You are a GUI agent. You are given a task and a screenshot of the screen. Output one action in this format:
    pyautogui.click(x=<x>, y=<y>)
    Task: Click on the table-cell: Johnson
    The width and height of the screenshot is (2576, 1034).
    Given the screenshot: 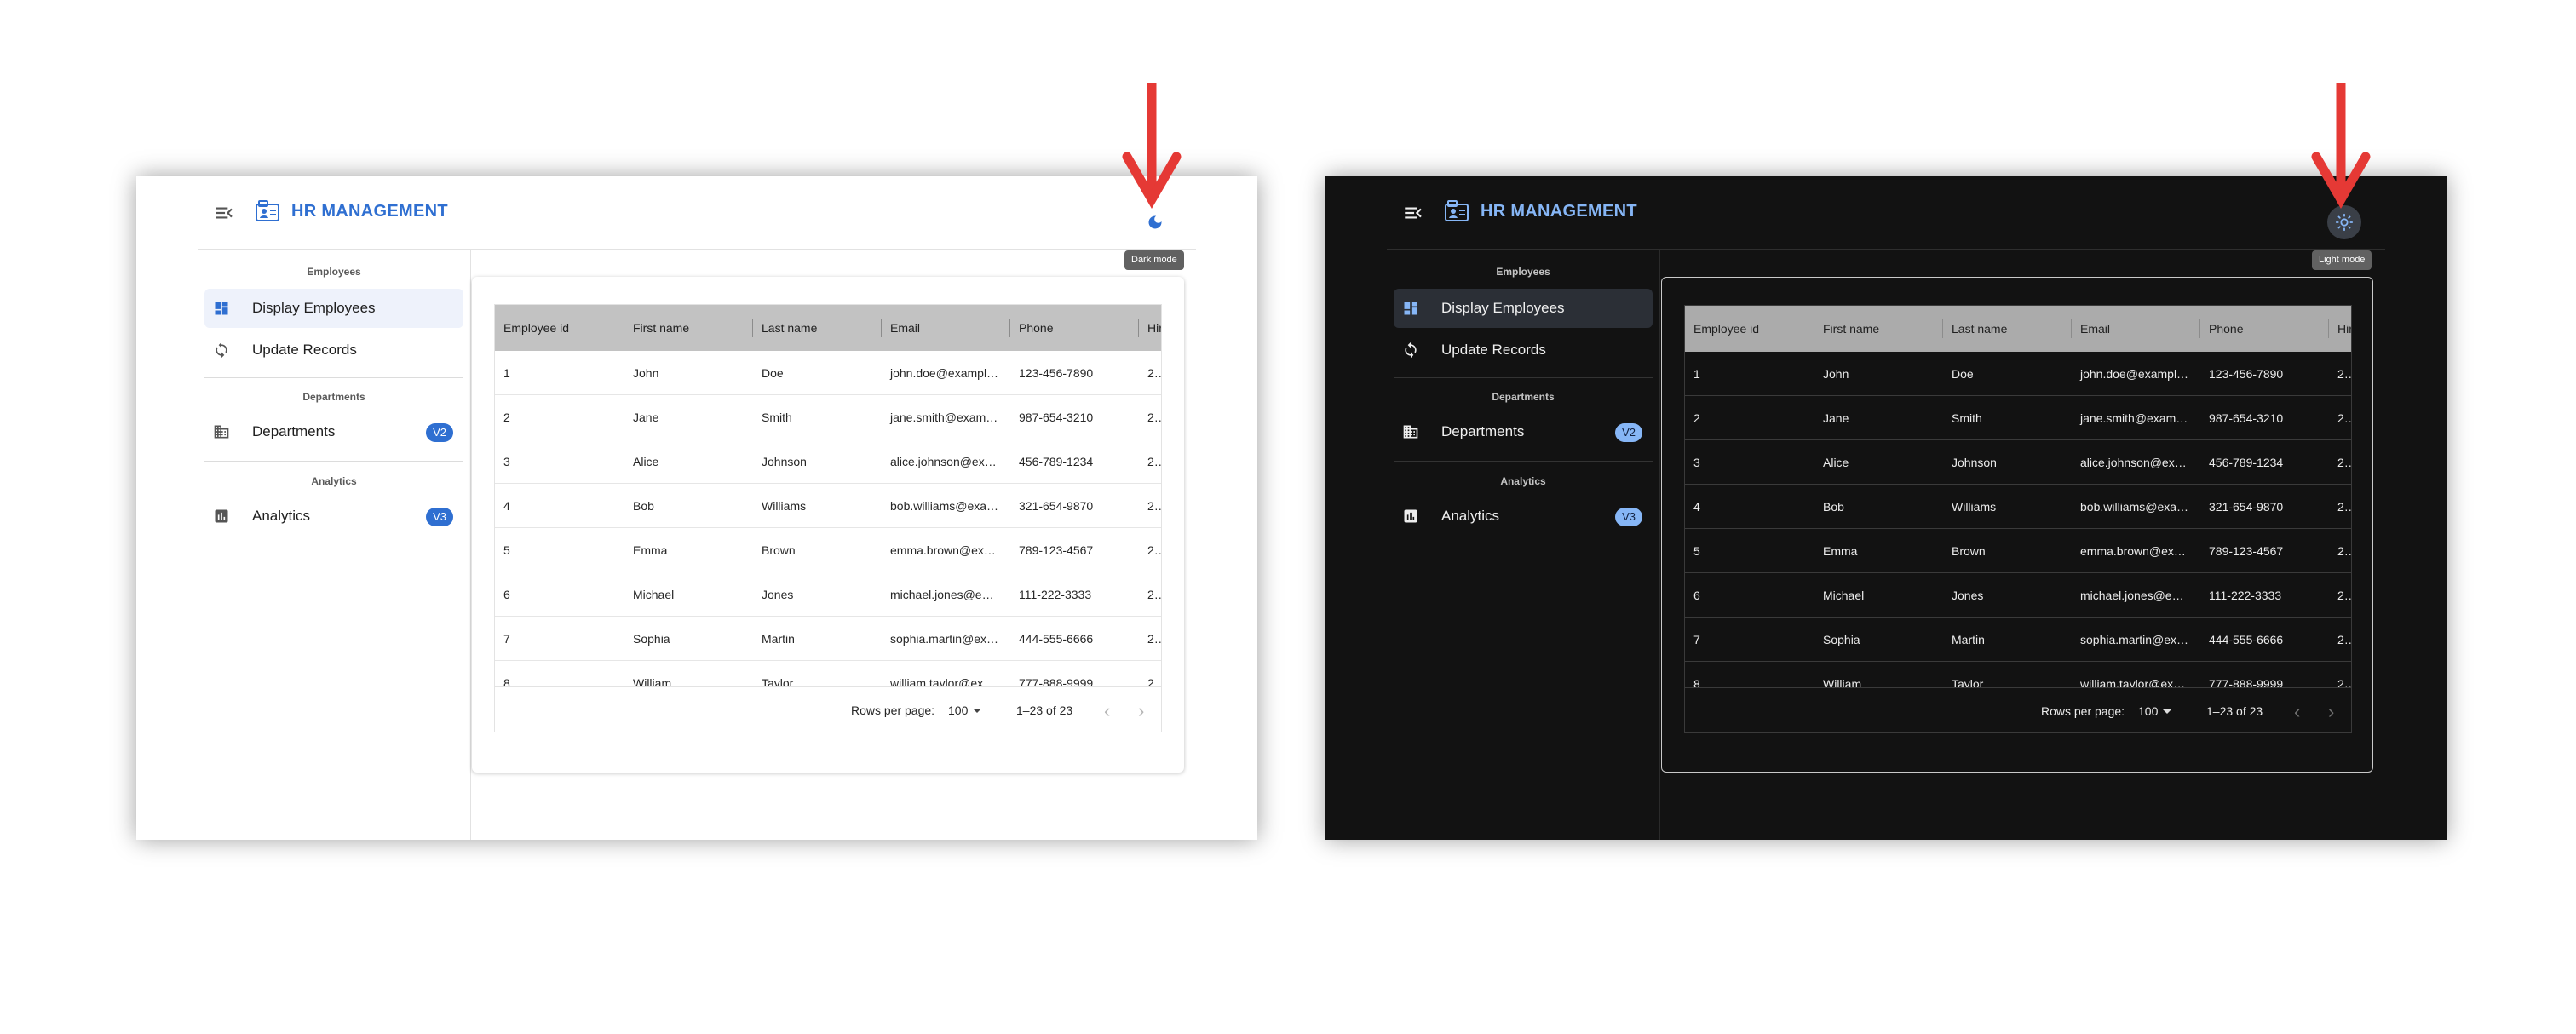 What is the action you would take?
    pyautogui.click(x=2008, y=462)
    